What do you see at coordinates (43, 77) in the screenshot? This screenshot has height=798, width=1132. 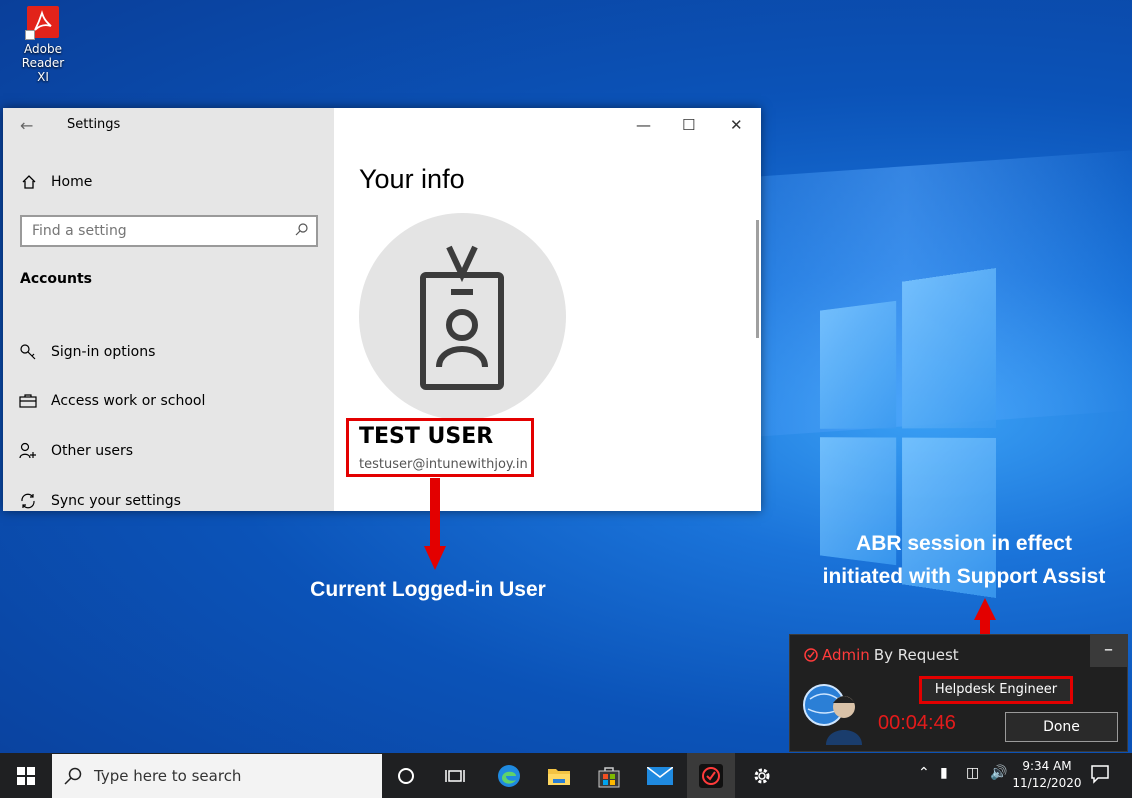 I see `desktop-icon-label-line2: XI` at bounding box center [43, 77].